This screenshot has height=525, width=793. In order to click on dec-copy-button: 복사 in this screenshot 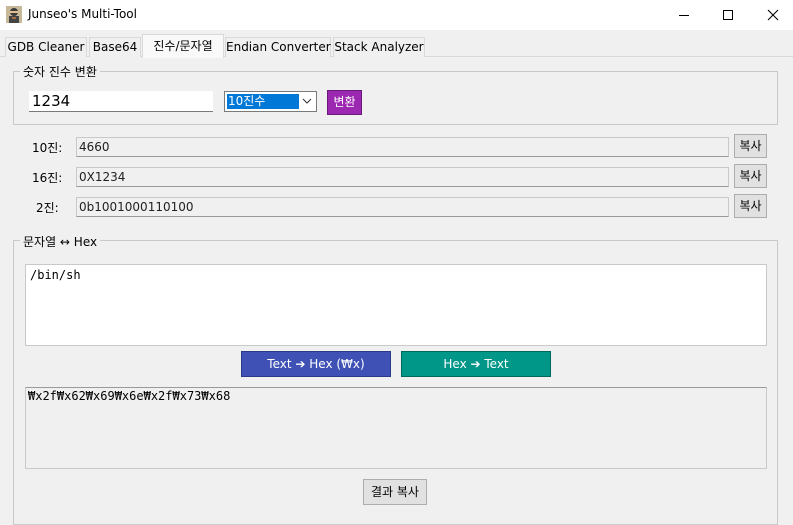, I will do `click(750, 146)`.